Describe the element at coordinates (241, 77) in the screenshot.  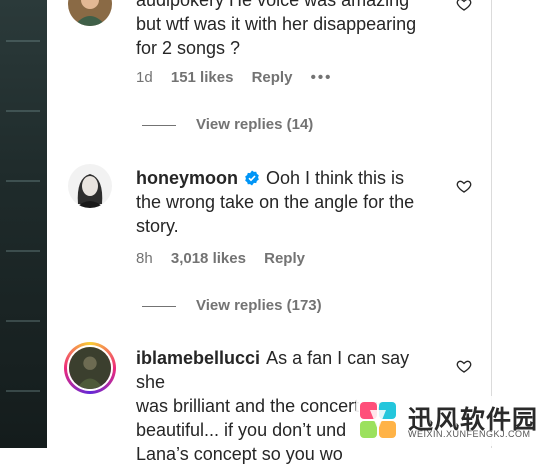
I see `comment-meta: 1d 151 likes Reply •••` at that location.